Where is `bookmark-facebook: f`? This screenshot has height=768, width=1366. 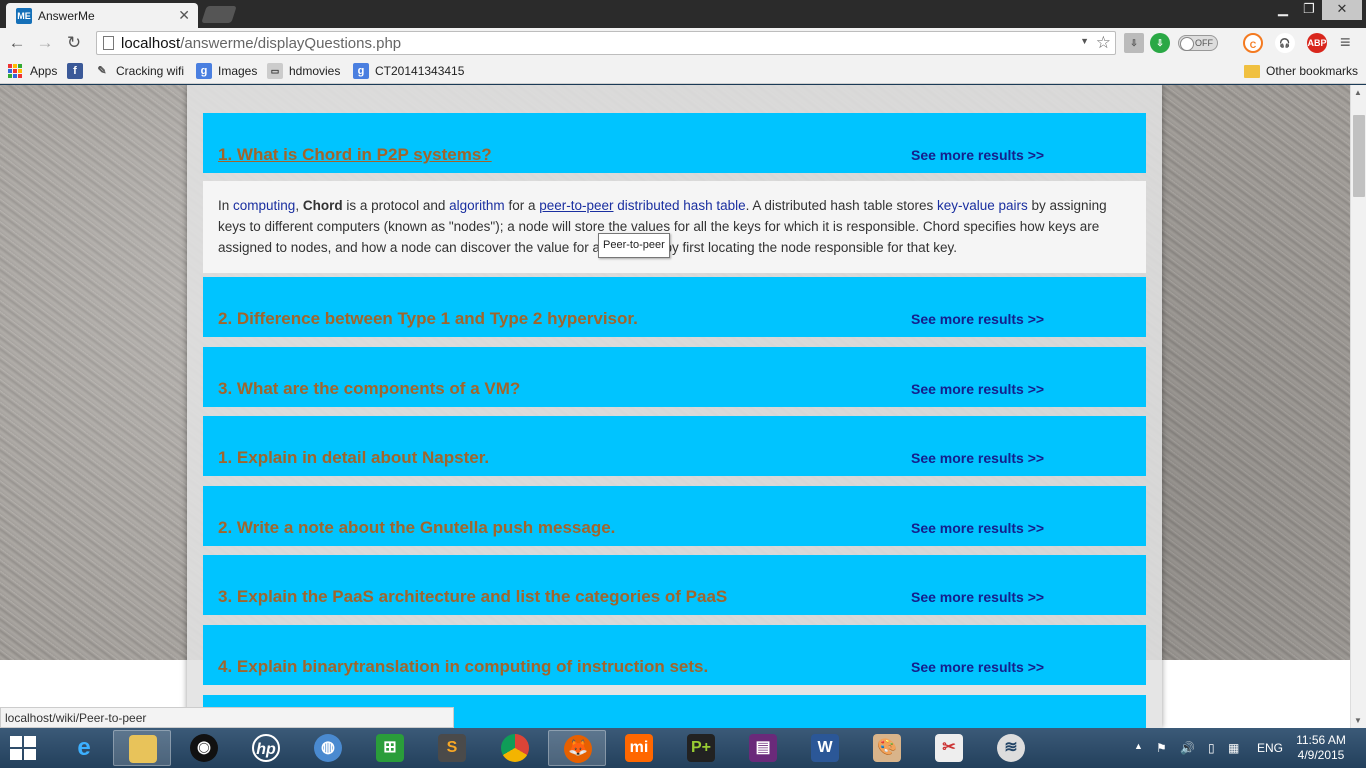 bookmark-facebook: f is located at coordinates (75, 71).